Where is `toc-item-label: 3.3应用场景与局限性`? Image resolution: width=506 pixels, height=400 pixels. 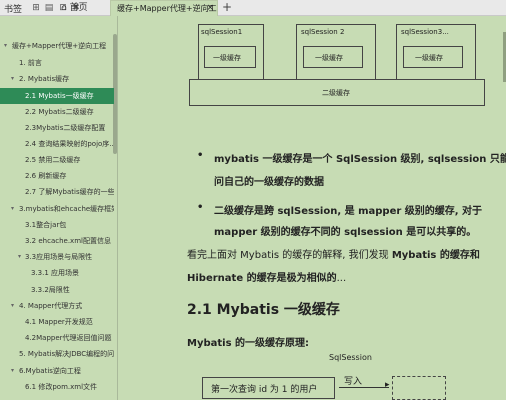 toc-item-label: 3.3应用场景与局限性 is located at coordinates (59, 257).